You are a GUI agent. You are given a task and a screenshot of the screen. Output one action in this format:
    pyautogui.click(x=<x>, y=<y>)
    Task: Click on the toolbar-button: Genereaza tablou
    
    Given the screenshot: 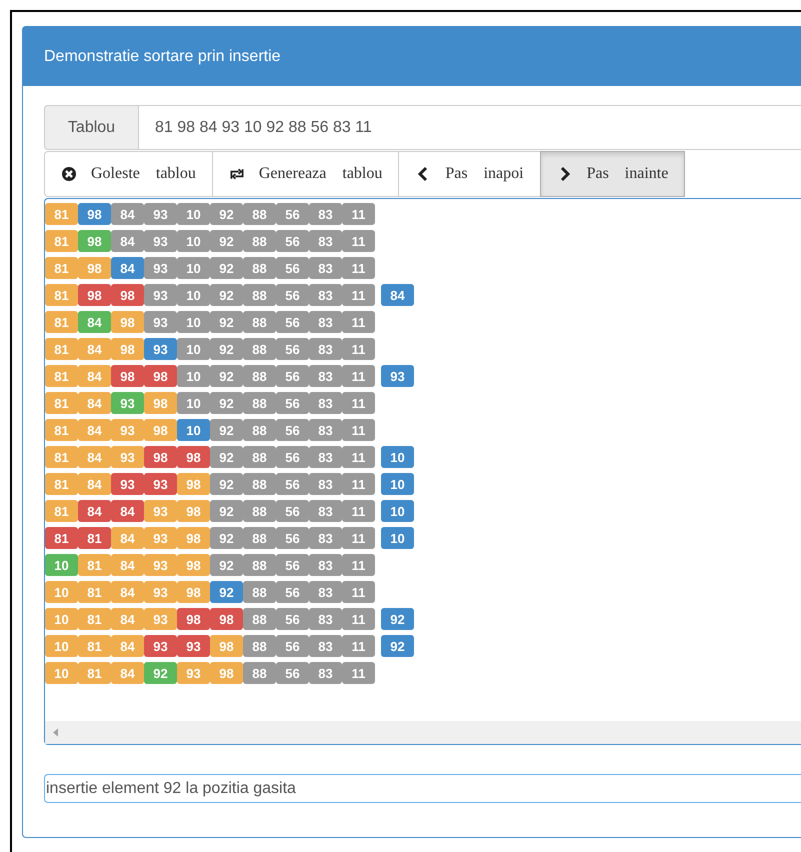 What is the action you would take?
    pyautogui.click(x=306, y=174)
    